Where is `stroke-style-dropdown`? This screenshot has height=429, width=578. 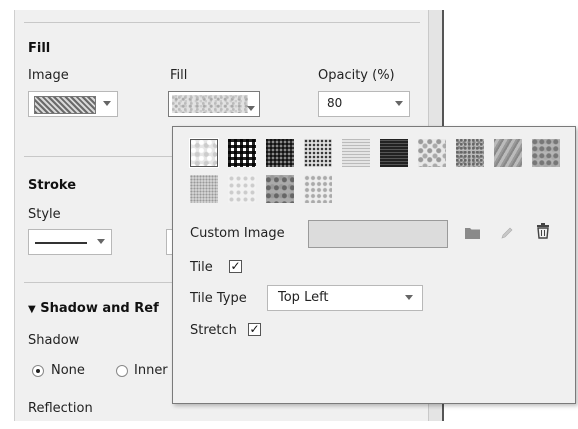 stroke-style-dropdown is located at coordinates (70, 242).